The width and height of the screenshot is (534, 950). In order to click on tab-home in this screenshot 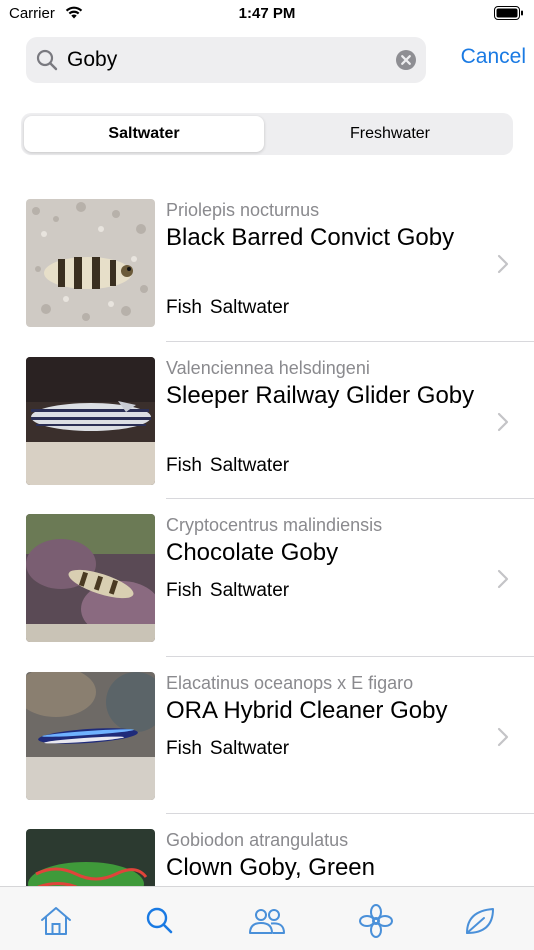, I will do `click(56, 921)`.